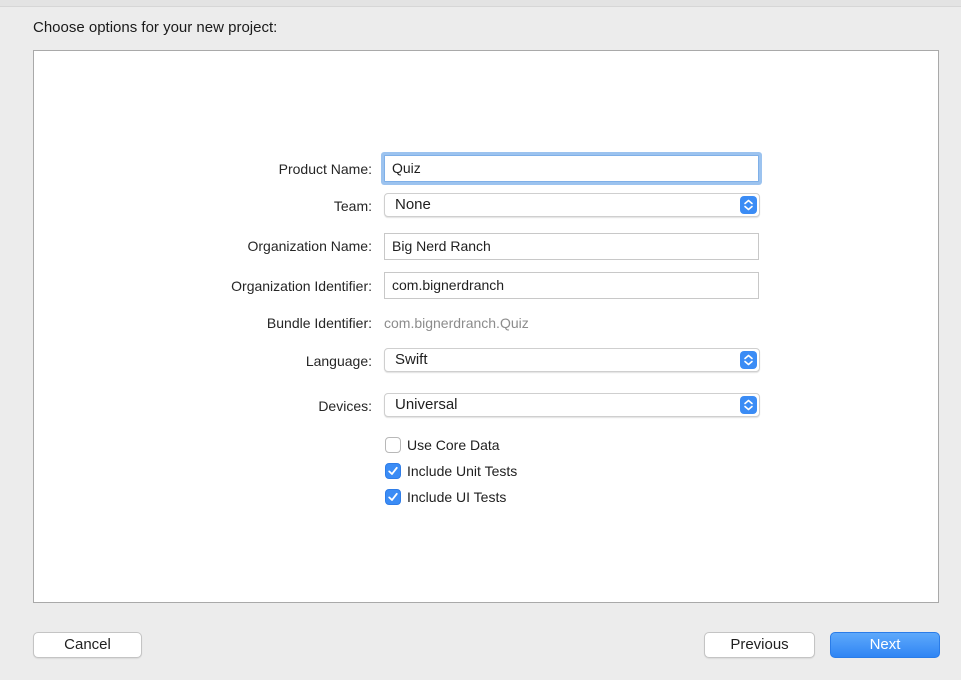  Describe the element at coordinates (325, 169) in the screenshot. I see `product-name-label: Product Name:` at that location.